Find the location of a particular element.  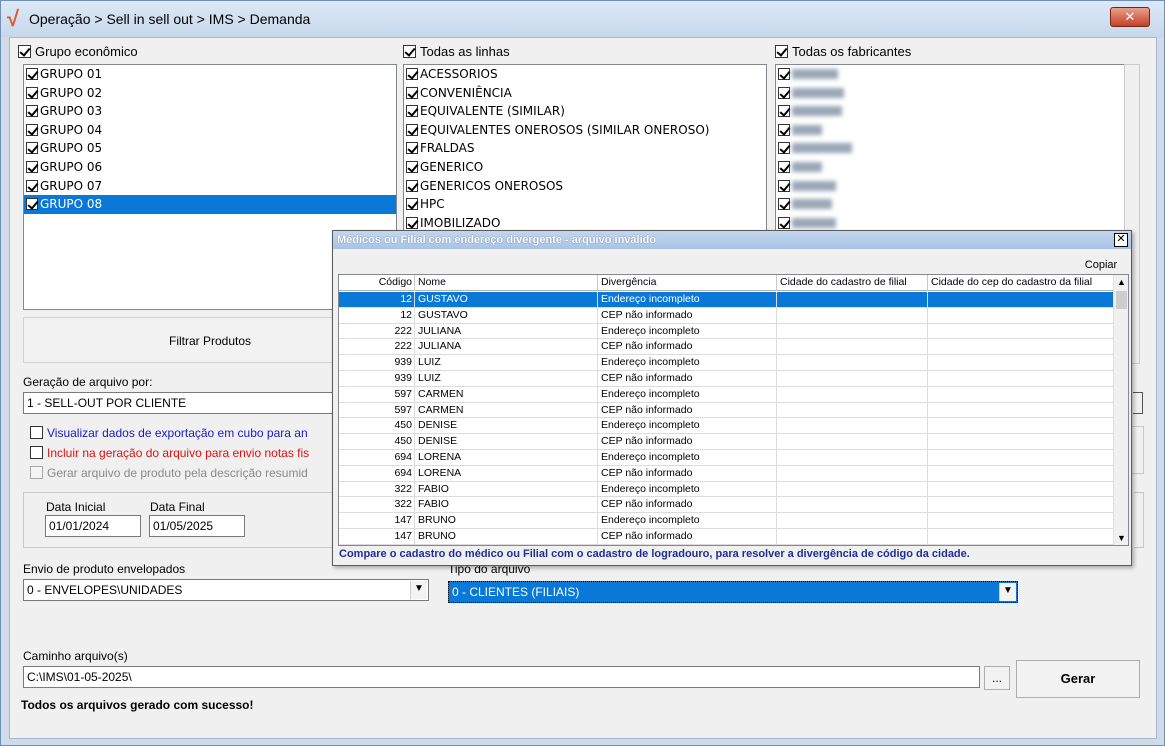

column-header: Cidade do cadastro de filial is located at coordinates (852, 283).